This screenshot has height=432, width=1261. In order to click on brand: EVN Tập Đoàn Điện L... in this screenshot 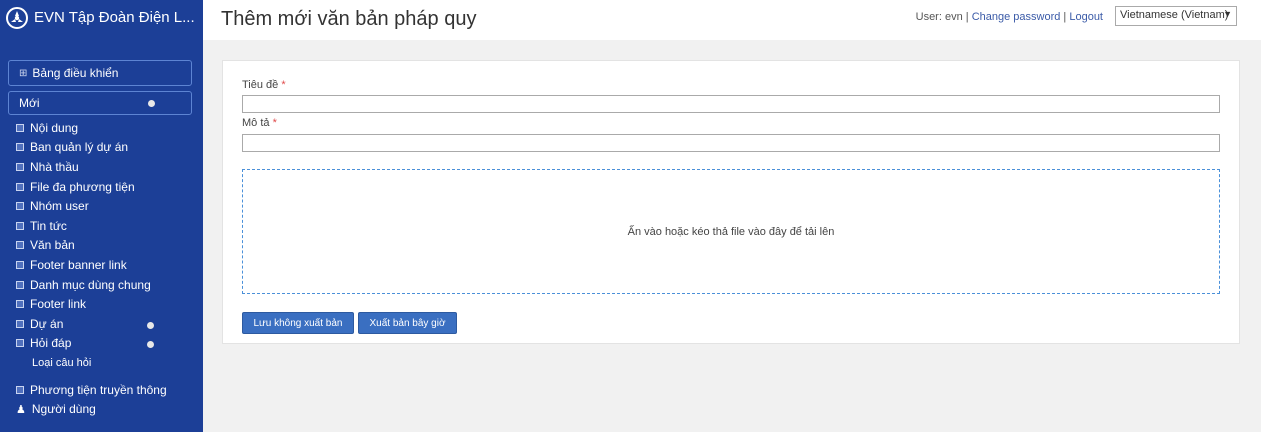, I will do `click(101, 20)`.